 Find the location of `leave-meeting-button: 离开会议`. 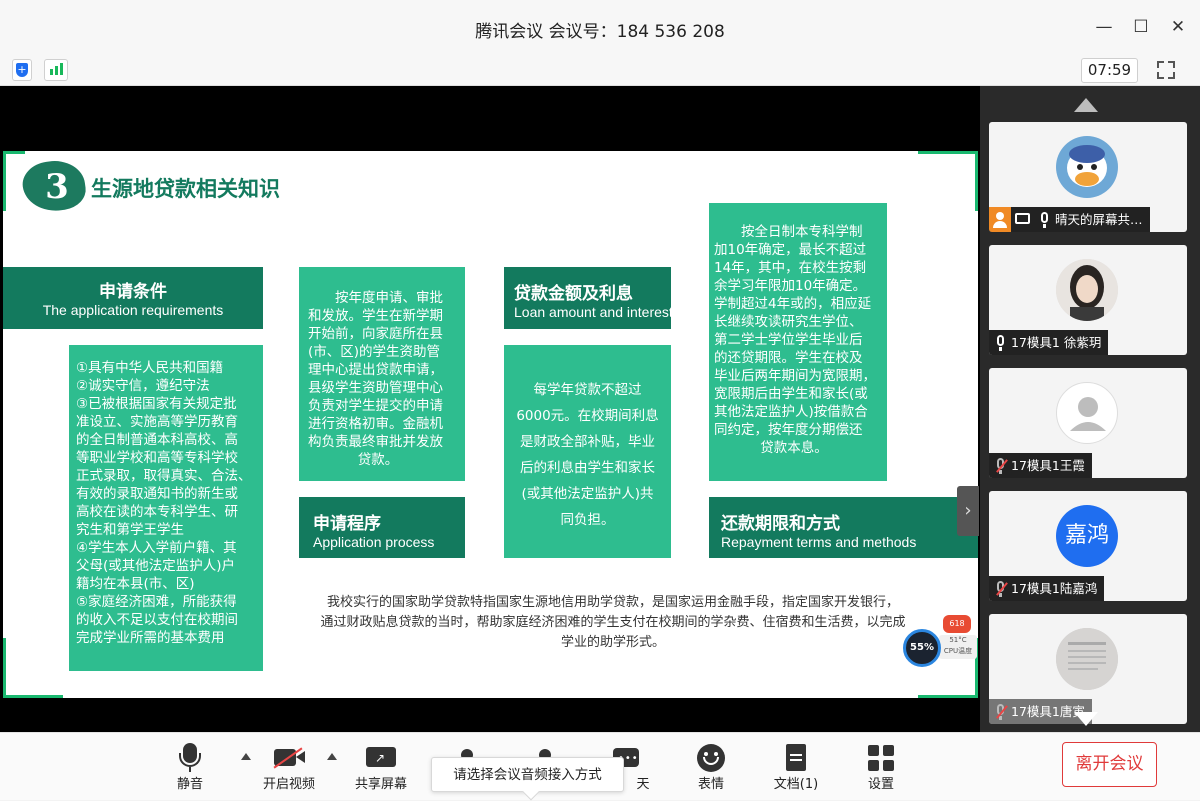

leave-meeting-button: 离开会议 is located at coordinates (1109, 764).